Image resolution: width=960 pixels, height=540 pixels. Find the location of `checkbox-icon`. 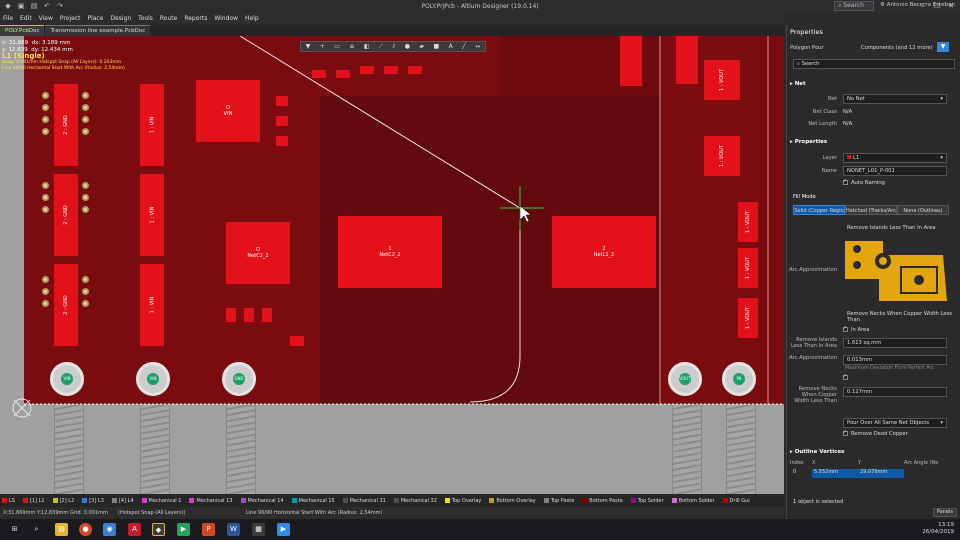

checkbox-icon is located at coordinates (845, 181).